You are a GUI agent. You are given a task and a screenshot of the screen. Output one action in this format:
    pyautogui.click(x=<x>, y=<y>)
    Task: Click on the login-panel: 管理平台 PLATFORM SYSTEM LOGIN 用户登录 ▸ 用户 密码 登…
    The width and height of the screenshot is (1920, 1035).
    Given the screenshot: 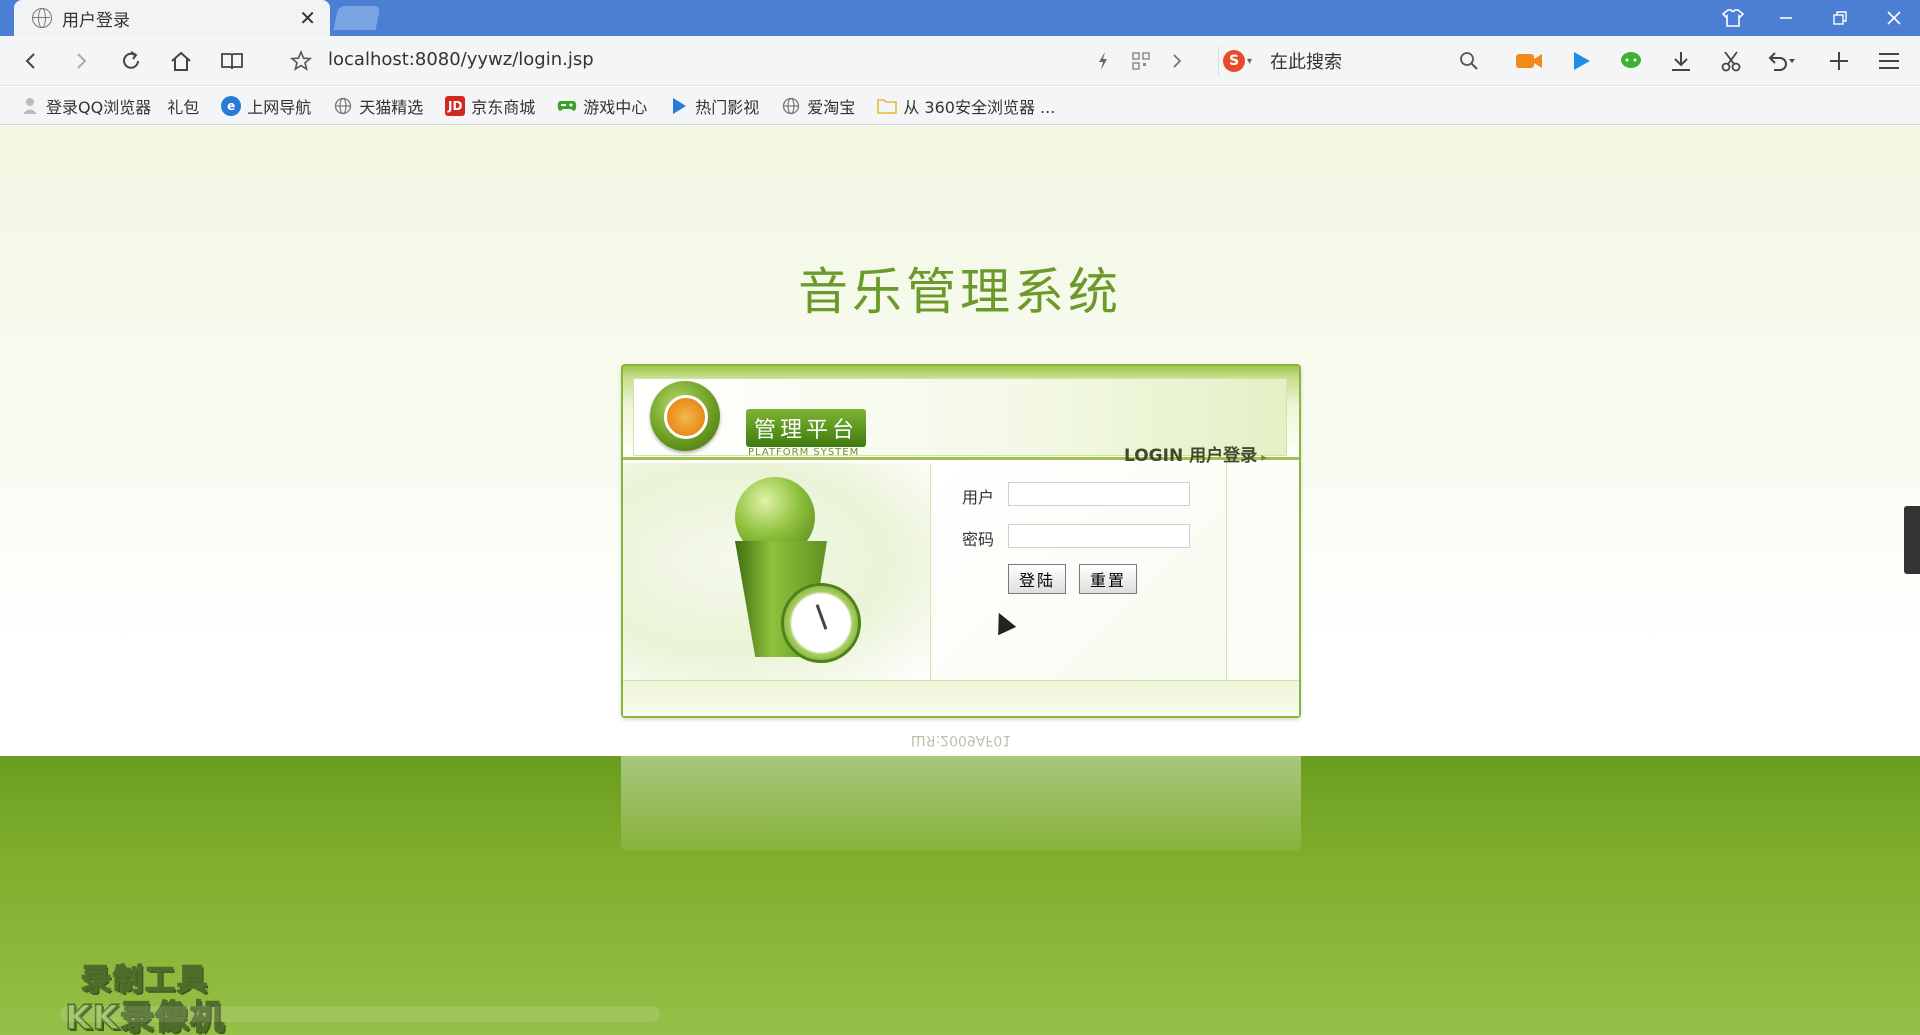 What is the action you would take?
    pyautogui.click(x=961, y=541)
    